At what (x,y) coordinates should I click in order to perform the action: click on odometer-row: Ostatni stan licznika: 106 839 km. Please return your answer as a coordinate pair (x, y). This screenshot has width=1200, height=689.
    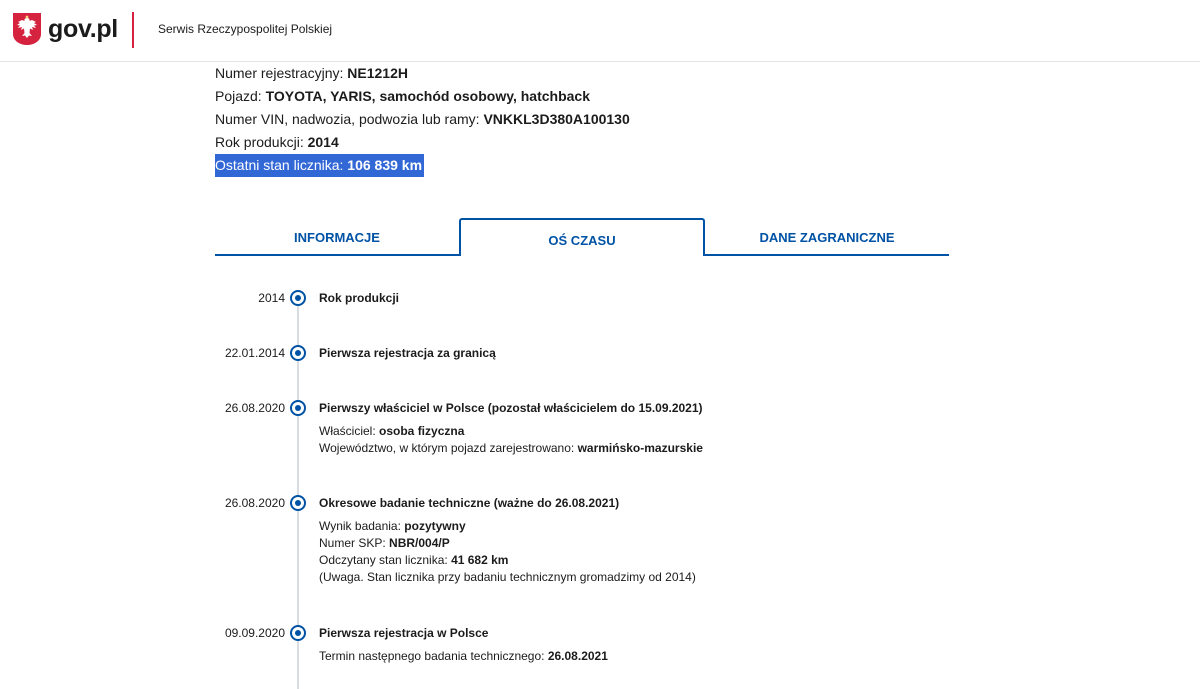
    Looking at the image, I should click on (320, 165).